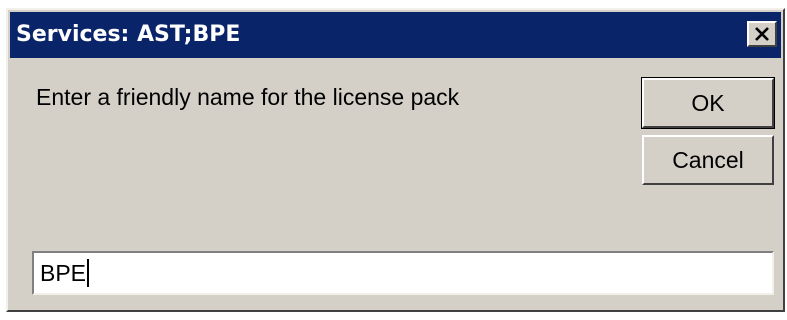 This screenshot has height=320, width=787. What do you see at coordinates (128, 34) in the screenshot?
I see `window-title: Services: AST;BPE` at bounding box center [128, 34].